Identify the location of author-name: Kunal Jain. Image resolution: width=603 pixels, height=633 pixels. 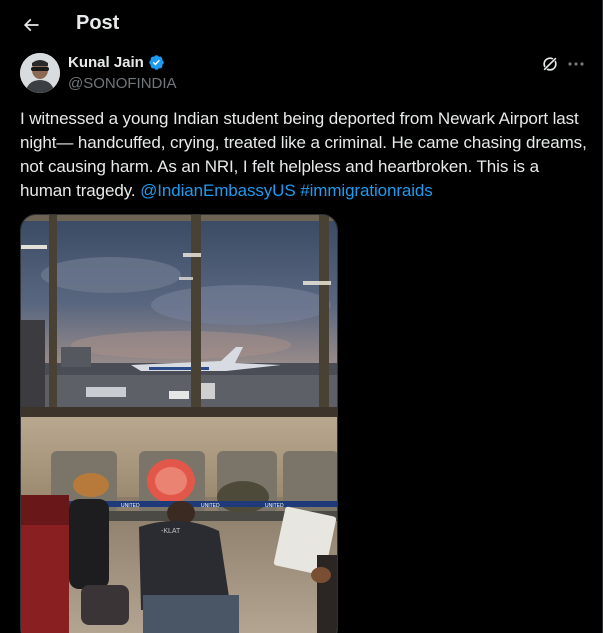
(106, 62).